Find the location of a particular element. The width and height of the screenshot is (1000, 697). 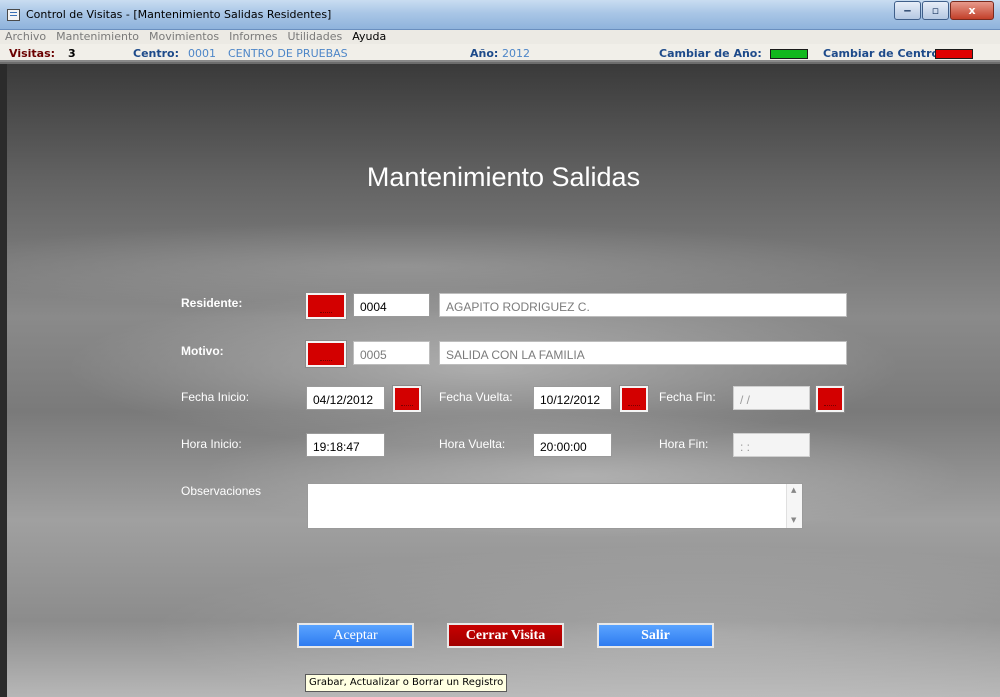

centro-name: CENTRO DE PRUEBAS is located at coordinates (288, 53).